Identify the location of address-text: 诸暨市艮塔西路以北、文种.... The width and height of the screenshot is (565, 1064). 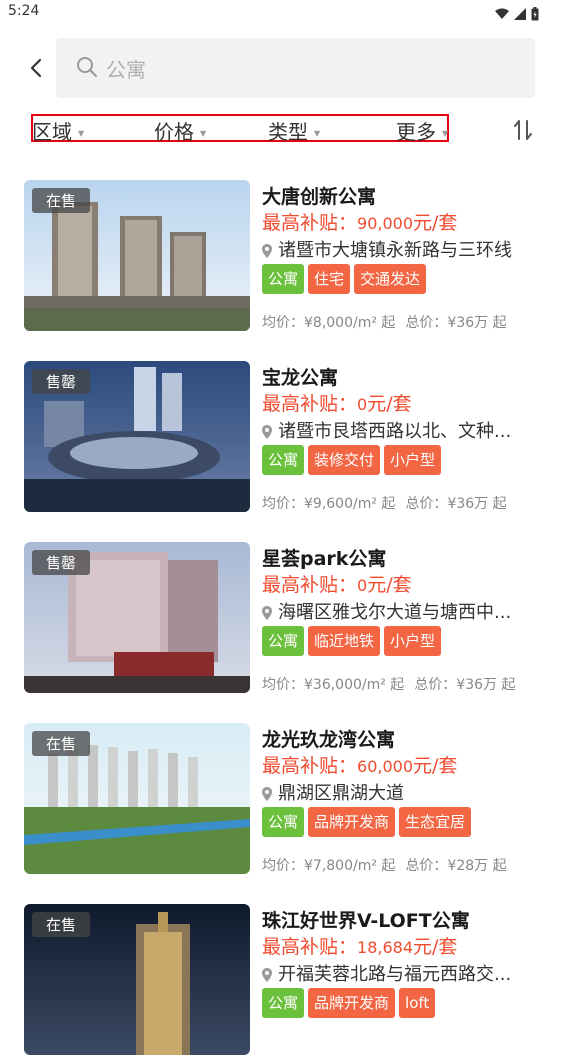
(395, 431).